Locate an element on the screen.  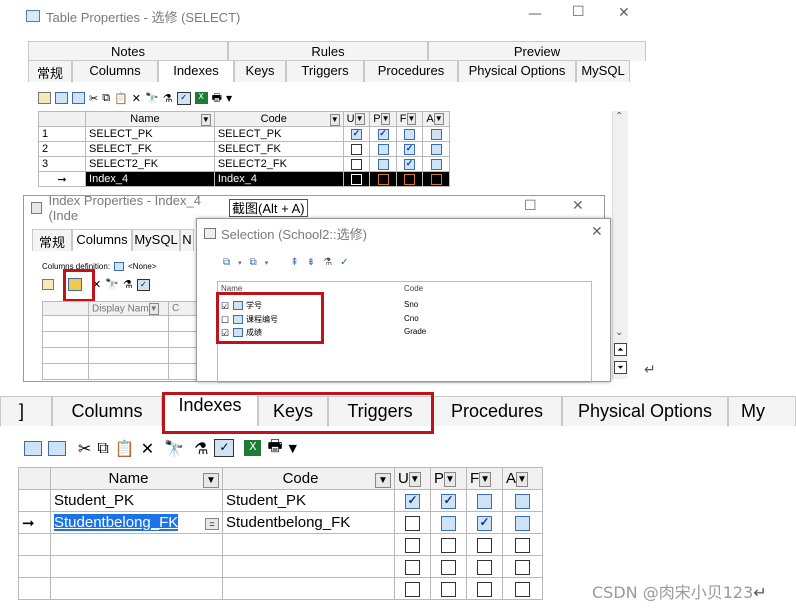
close-button: ✕ is located at coordinates (624, 13).